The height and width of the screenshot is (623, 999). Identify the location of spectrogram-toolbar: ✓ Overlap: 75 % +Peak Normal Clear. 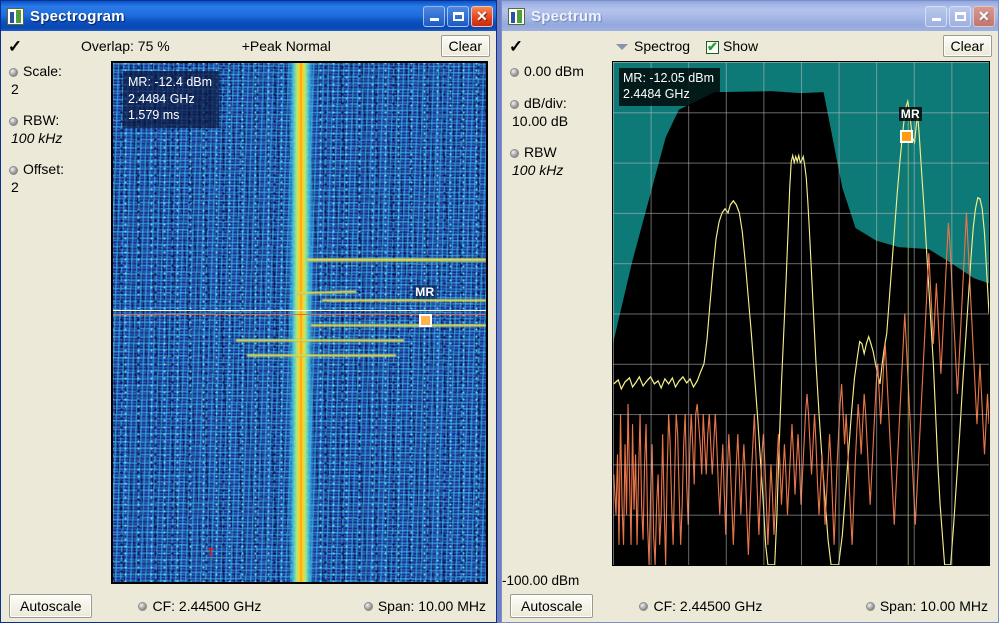
(248, 46).